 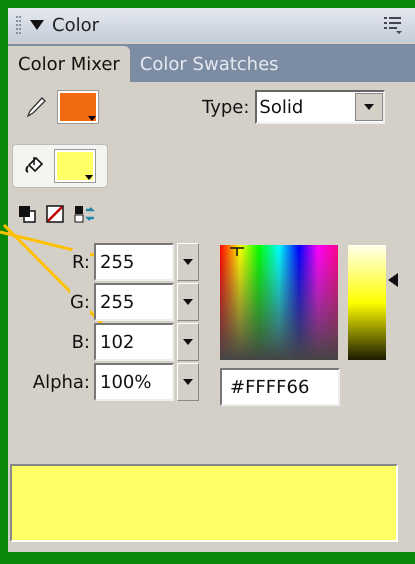 What do you see at coordinates (393, 25) in the screenshot?
I see `options-menu-icon` at bounding box center [393, 25].